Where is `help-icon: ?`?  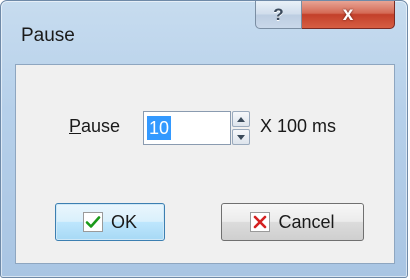
help-icon: ? is located at coordinates (278, 14).